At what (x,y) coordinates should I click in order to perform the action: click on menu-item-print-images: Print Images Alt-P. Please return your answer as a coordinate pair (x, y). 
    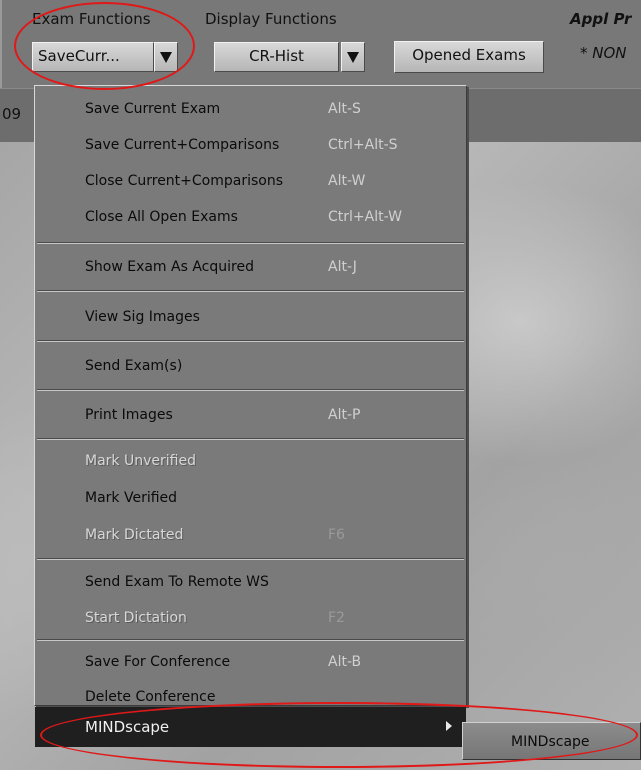
    Looking at the image, I should click on (250, 415).